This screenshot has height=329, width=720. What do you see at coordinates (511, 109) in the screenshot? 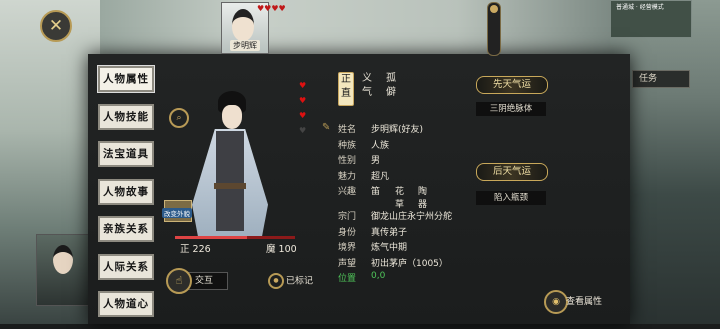
I see `innate-fortune-value: 三阴绝脉体` at bounding box center [511, 109].